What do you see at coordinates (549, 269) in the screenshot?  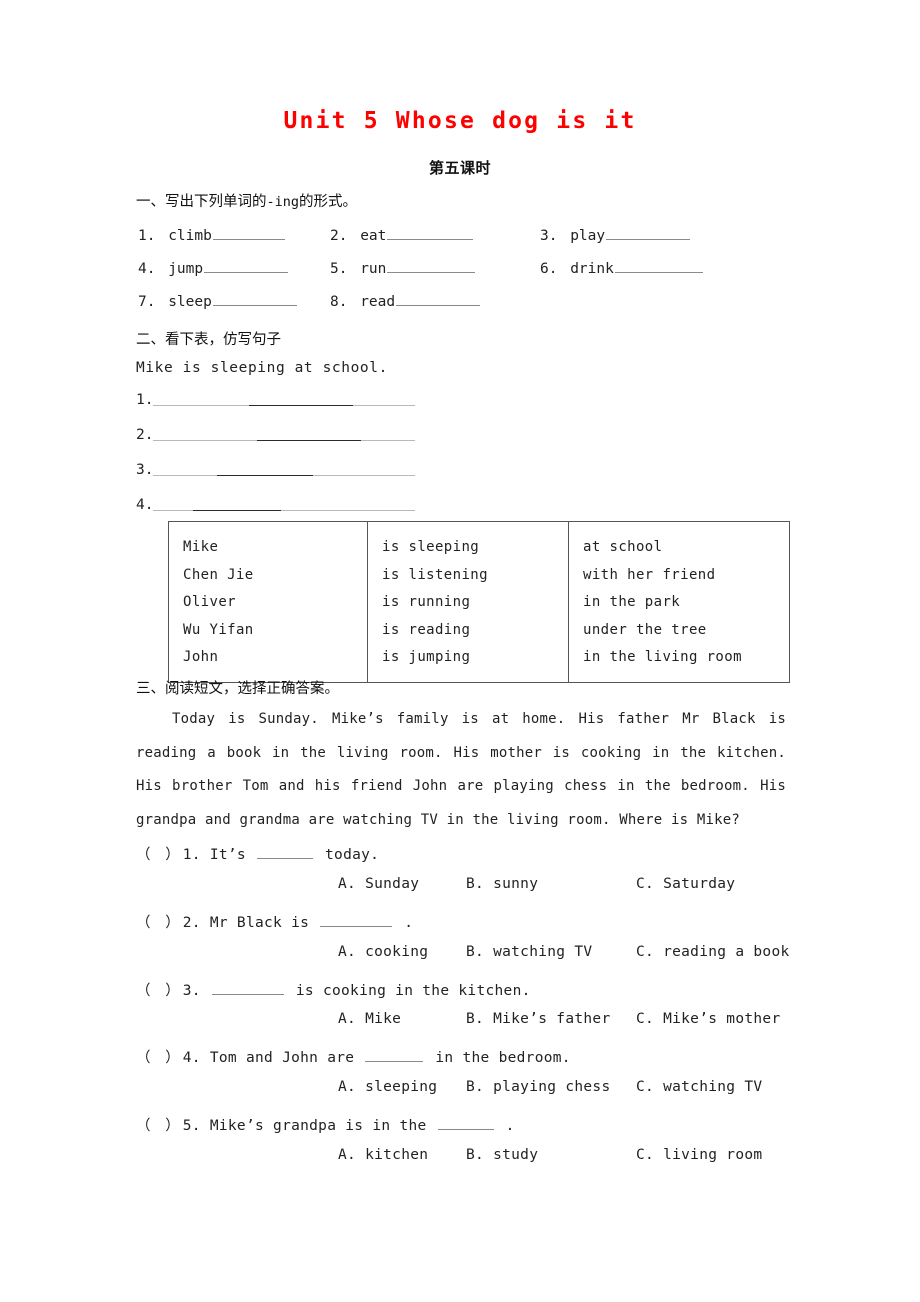 I see `word-item-number: 6.` at bounding box center [549, 269].